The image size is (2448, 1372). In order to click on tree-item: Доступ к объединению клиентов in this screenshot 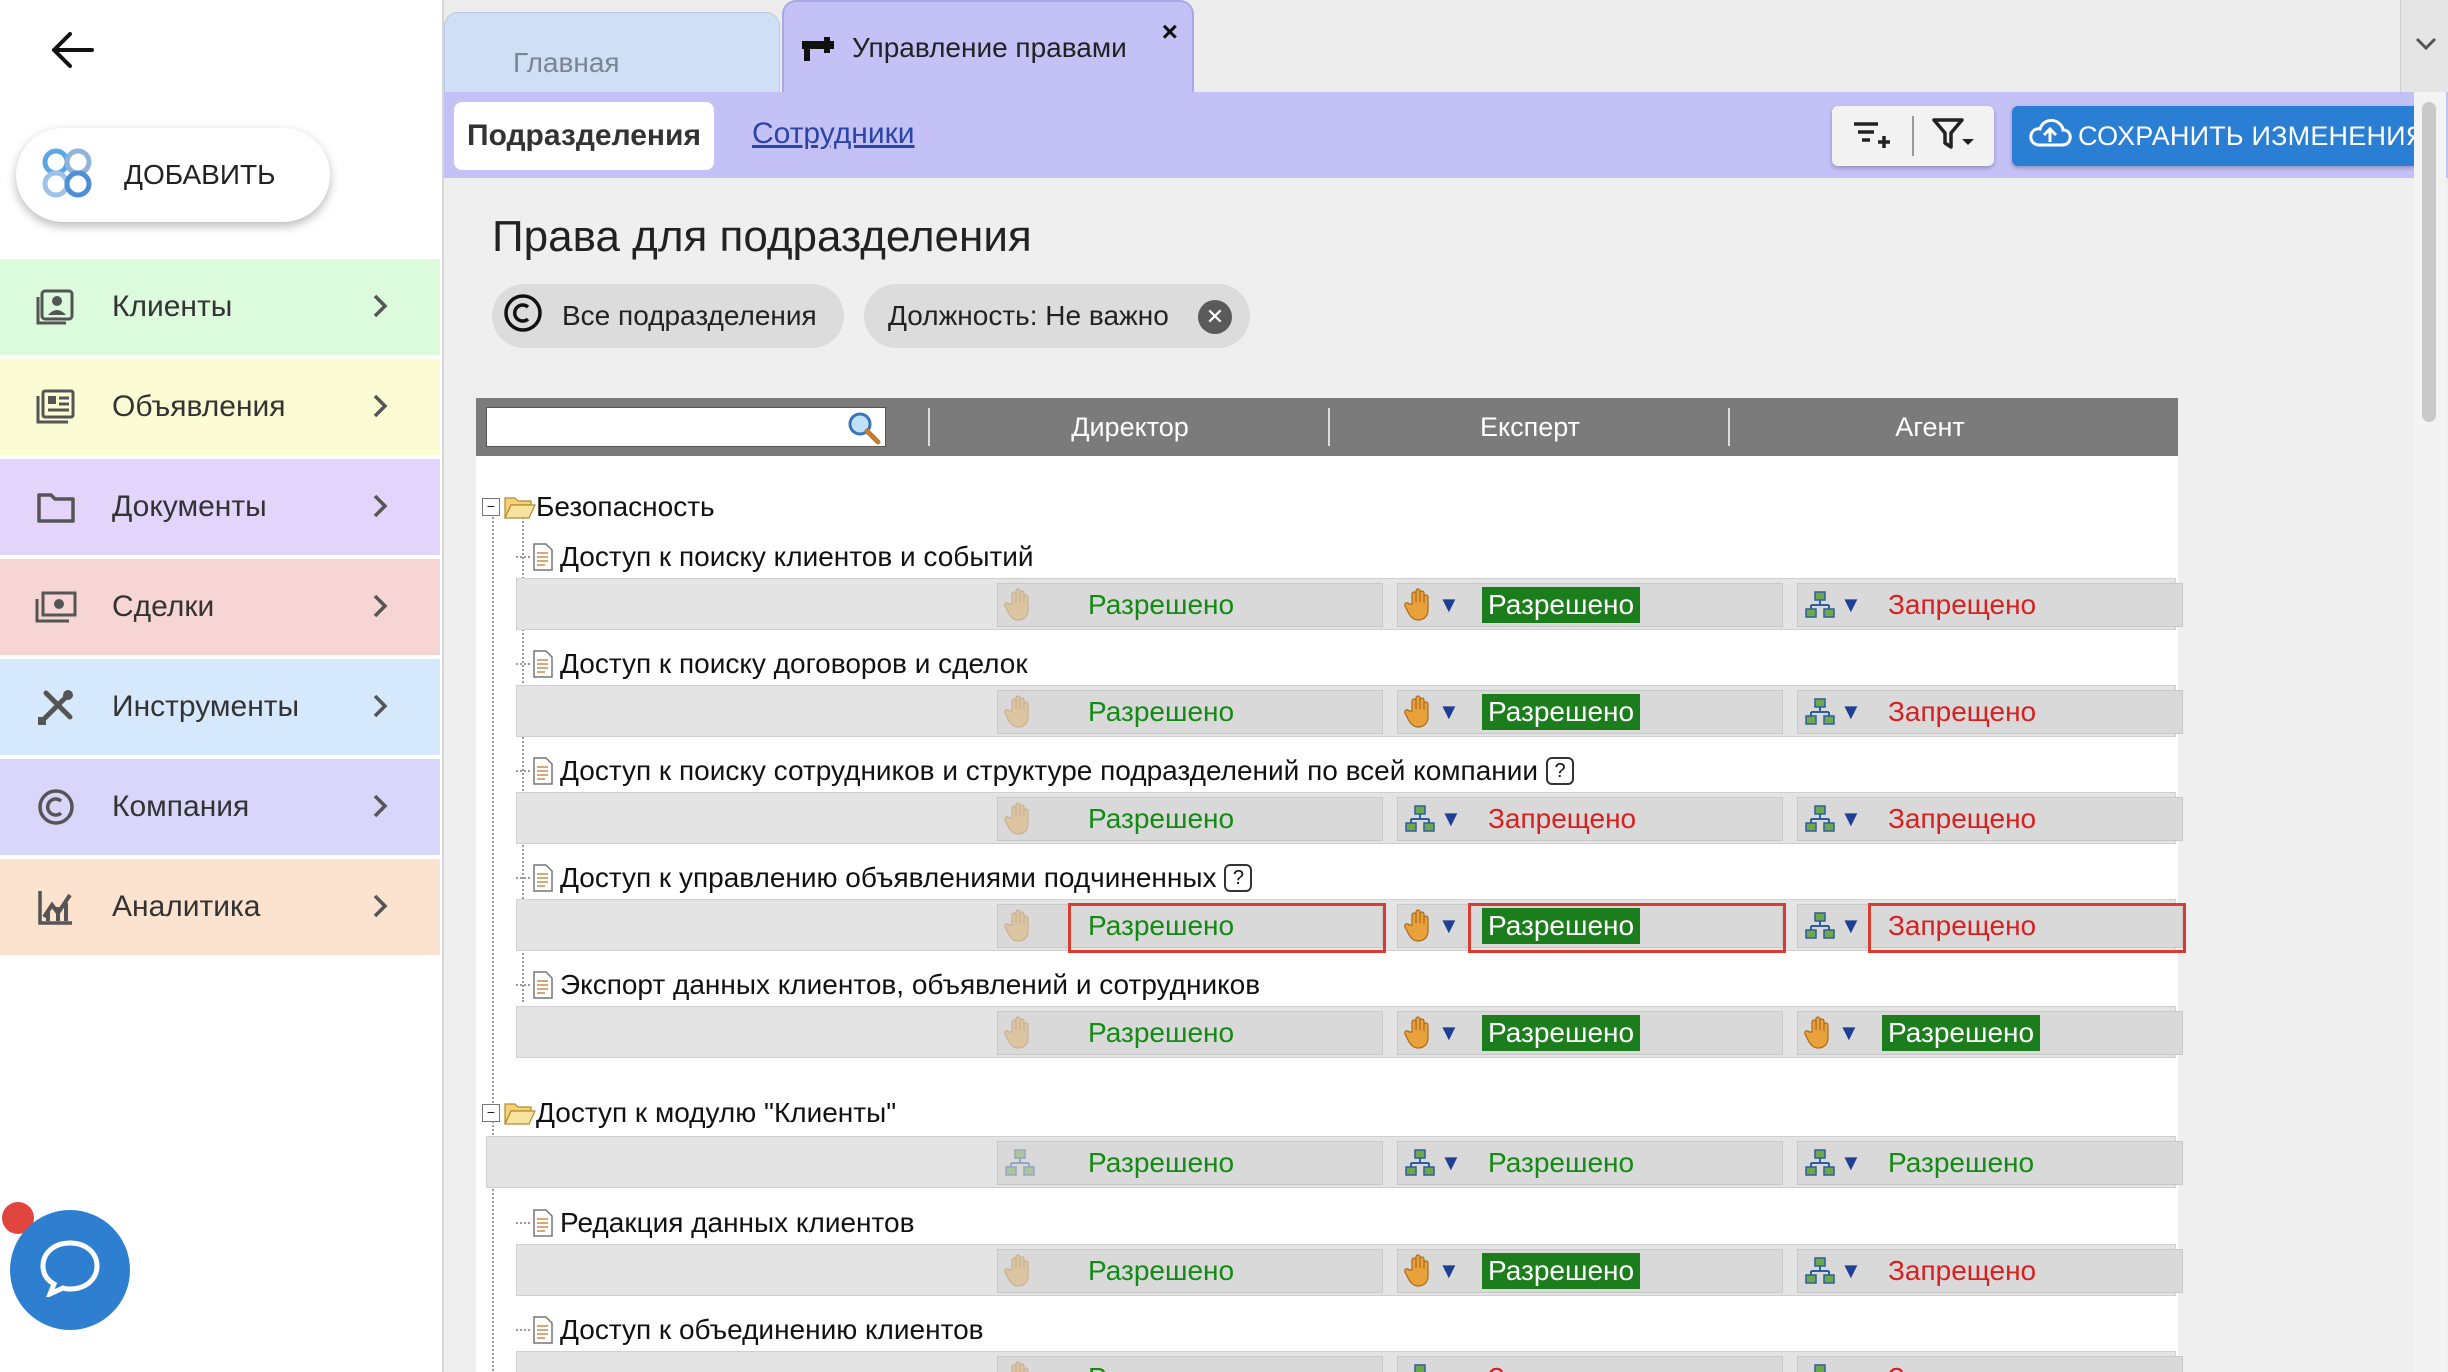, I will do `click(750, 1330)`.